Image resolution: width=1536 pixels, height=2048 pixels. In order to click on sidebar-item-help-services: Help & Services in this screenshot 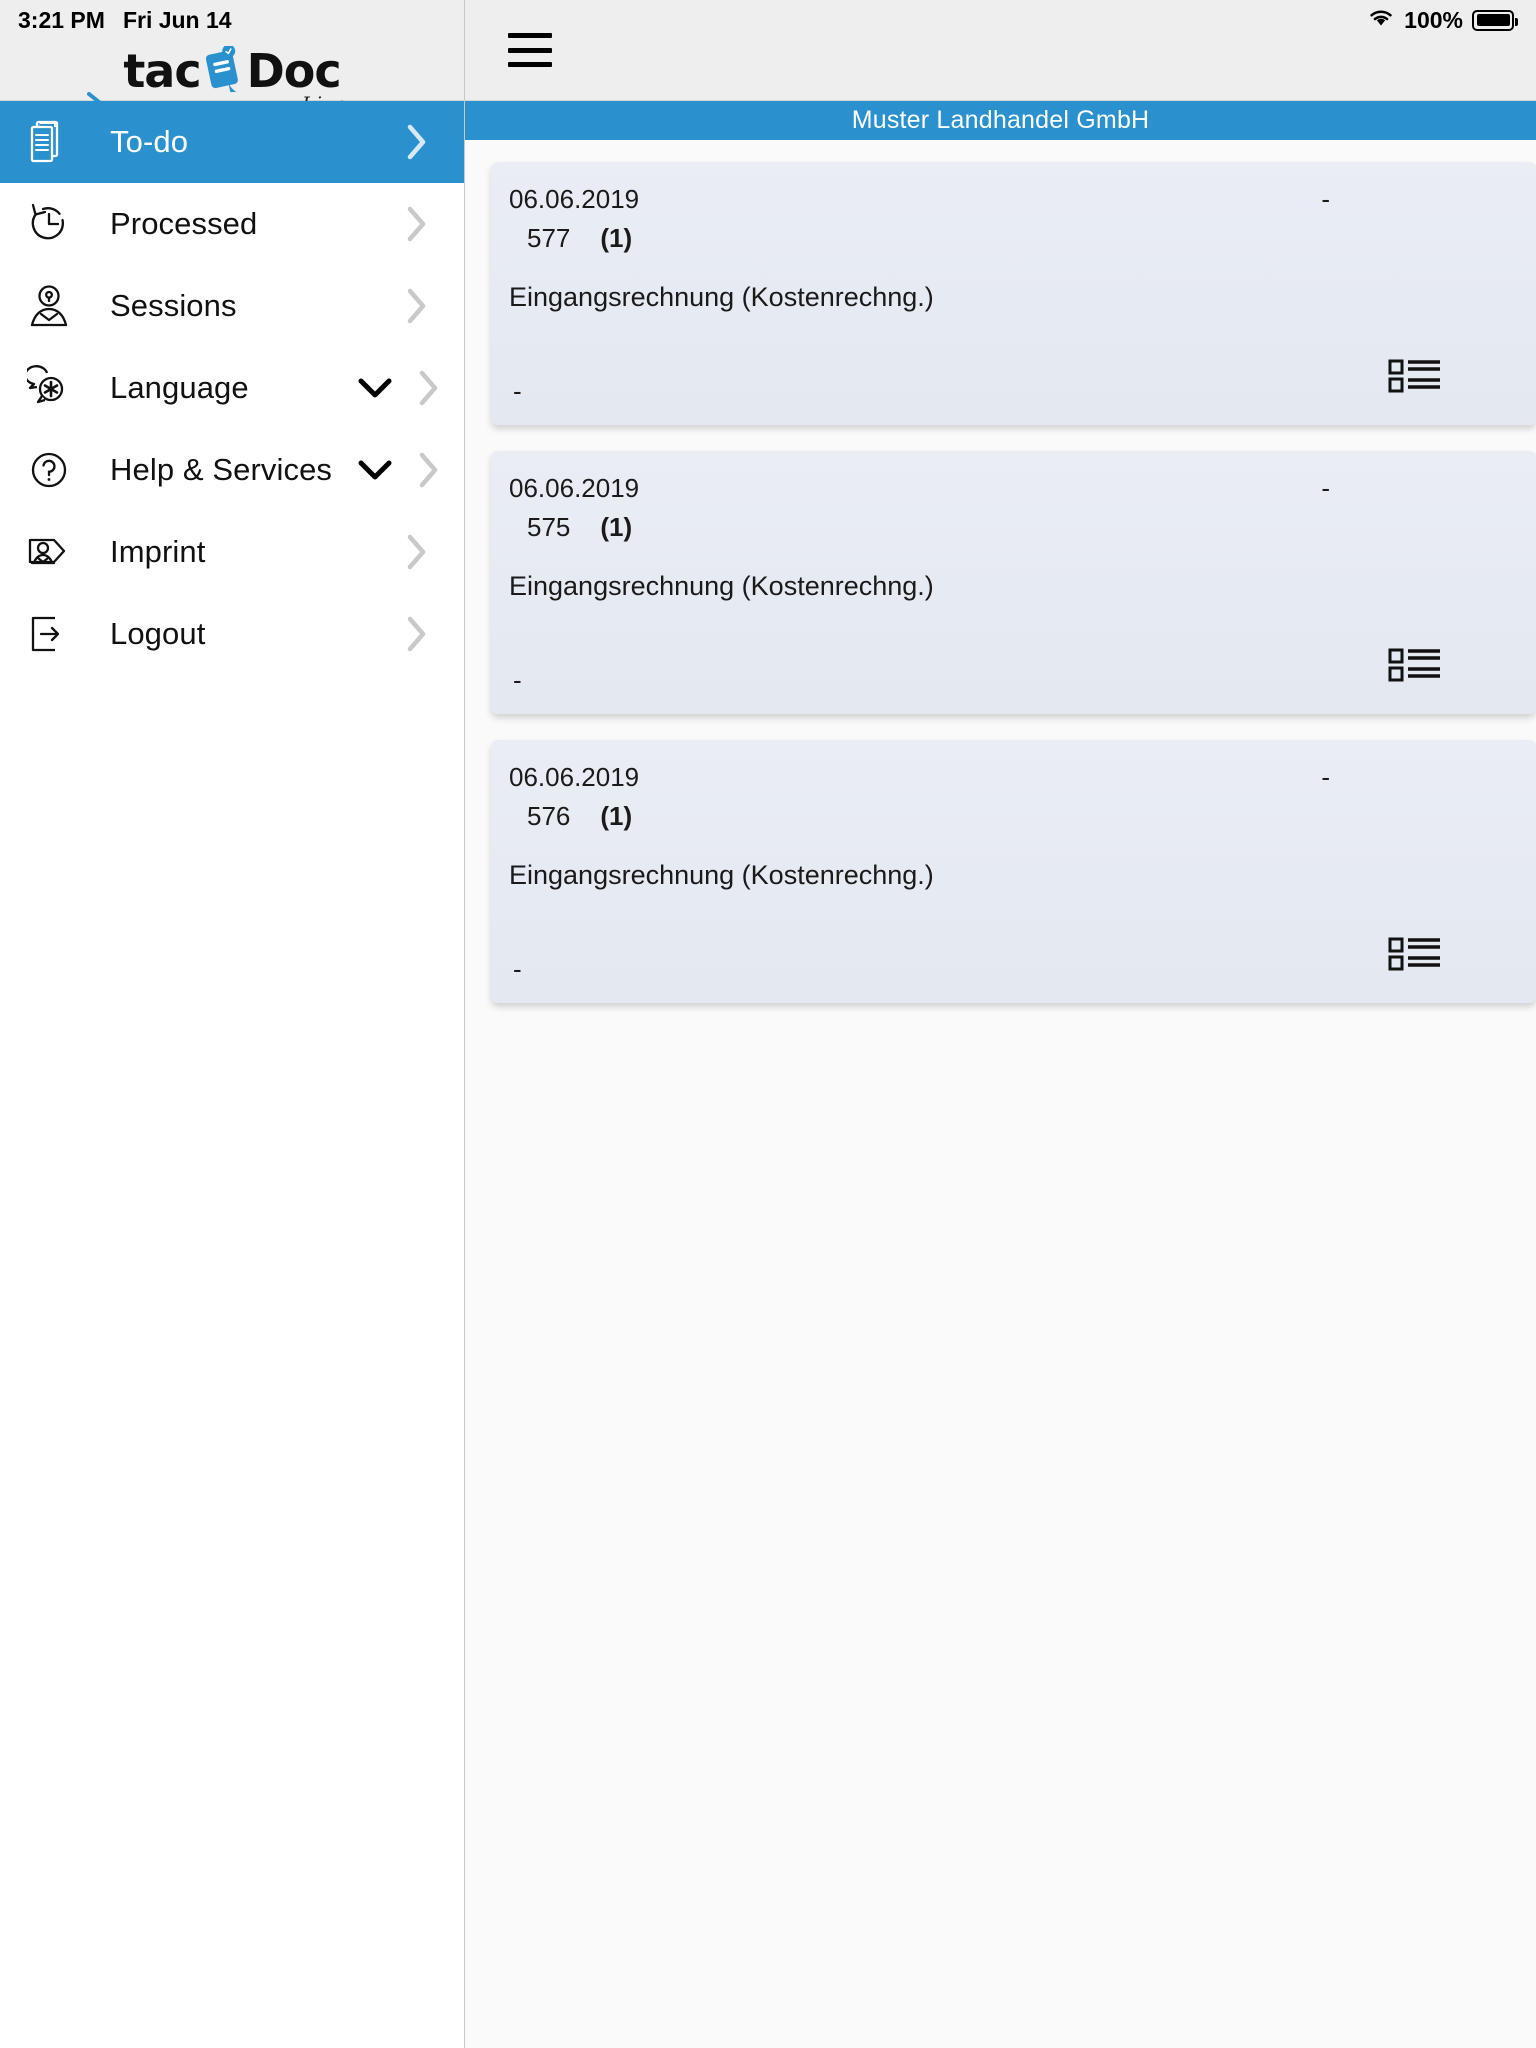, I will do `click(232, 470)`.